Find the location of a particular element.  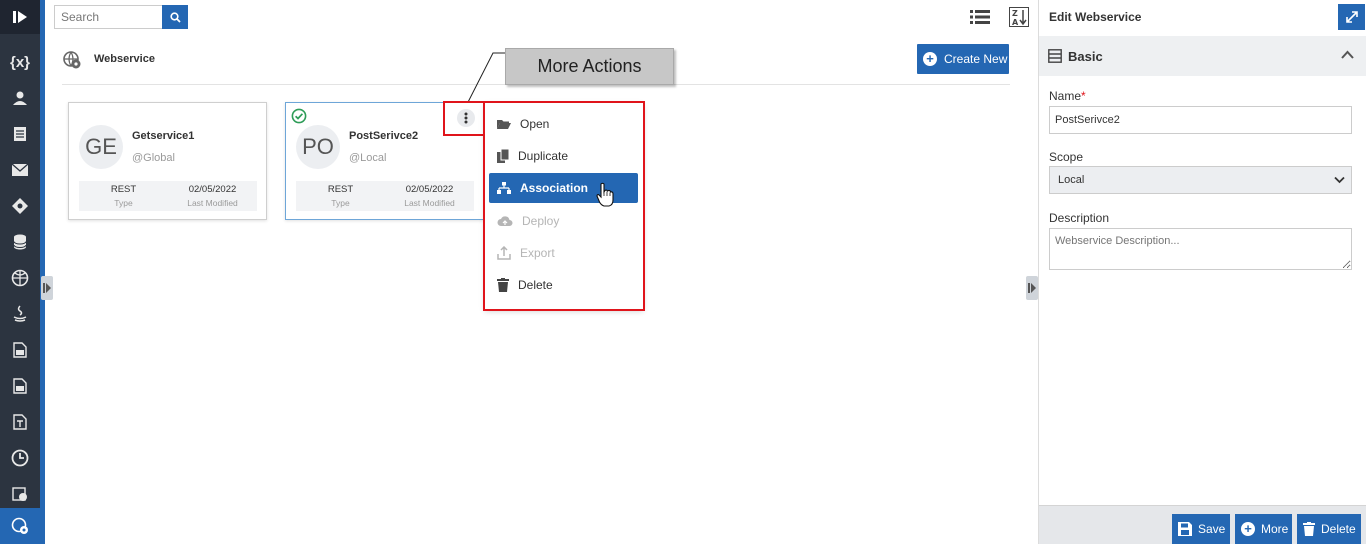

check-circle-icon is located at coordinates (299, 116).